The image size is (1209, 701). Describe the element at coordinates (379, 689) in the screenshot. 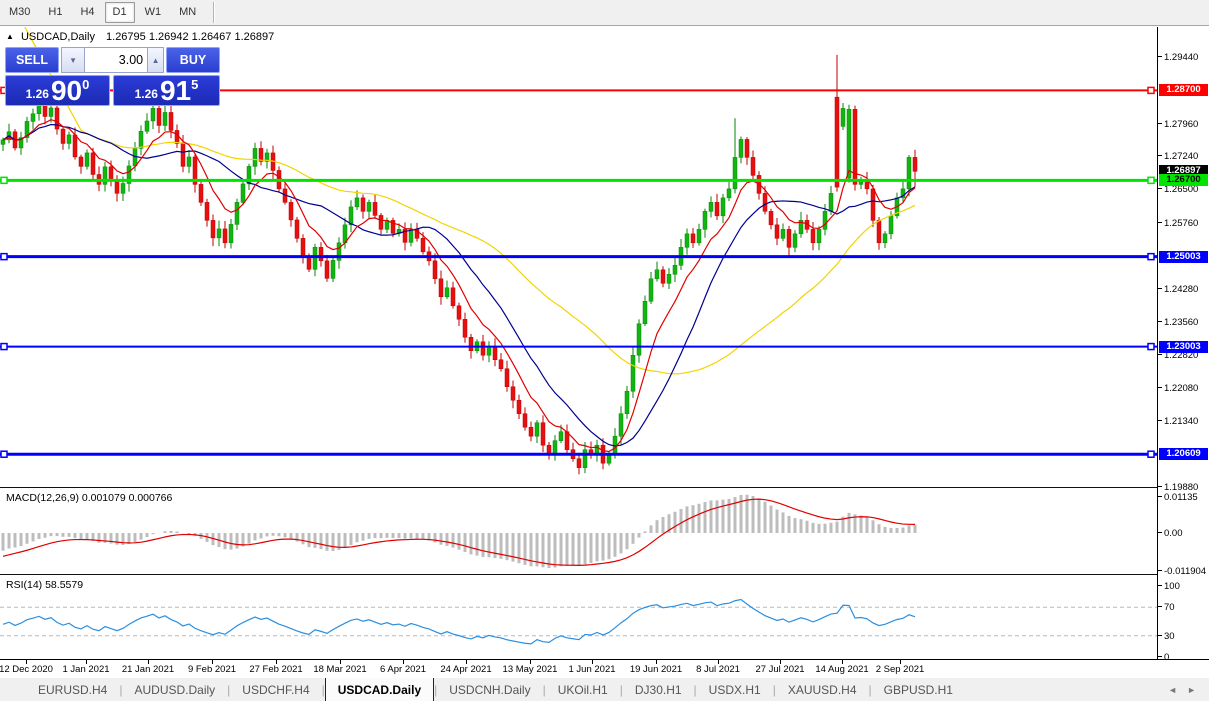

I see `chart-tab-usdcad-daily: USDCAD.Daily` at that location.